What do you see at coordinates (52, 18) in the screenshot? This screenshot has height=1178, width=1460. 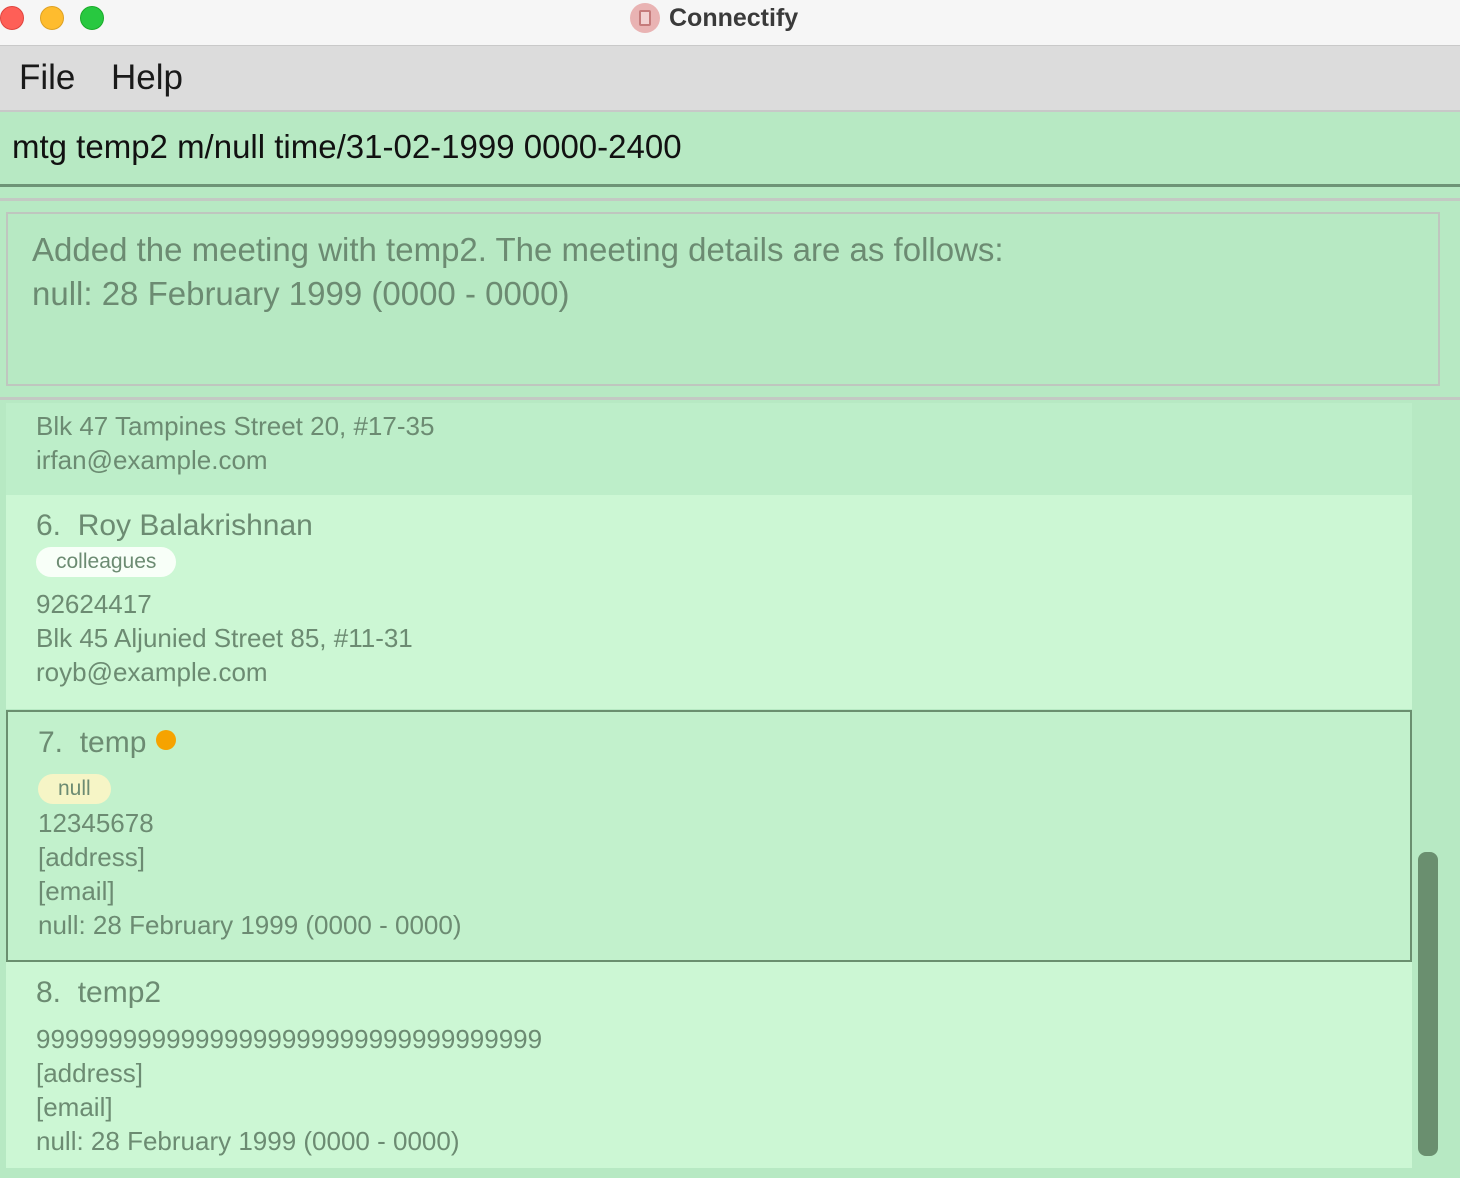 I see `minimize-window-button` at bounding box center [52, 18].